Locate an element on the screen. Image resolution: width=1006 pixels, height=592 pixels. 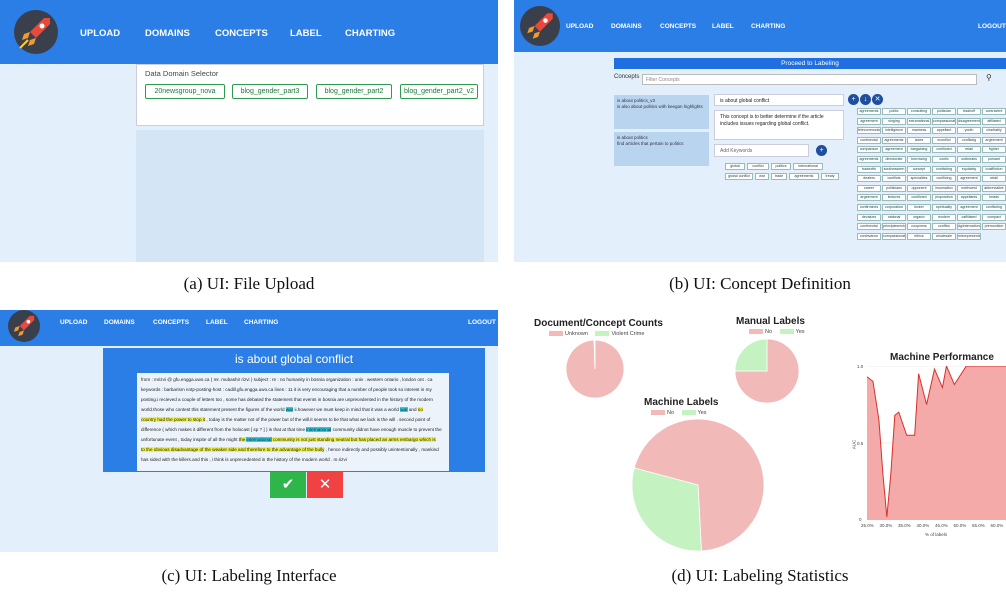
suggested-keyword-chip: singing is located at coordinates (894, 121).